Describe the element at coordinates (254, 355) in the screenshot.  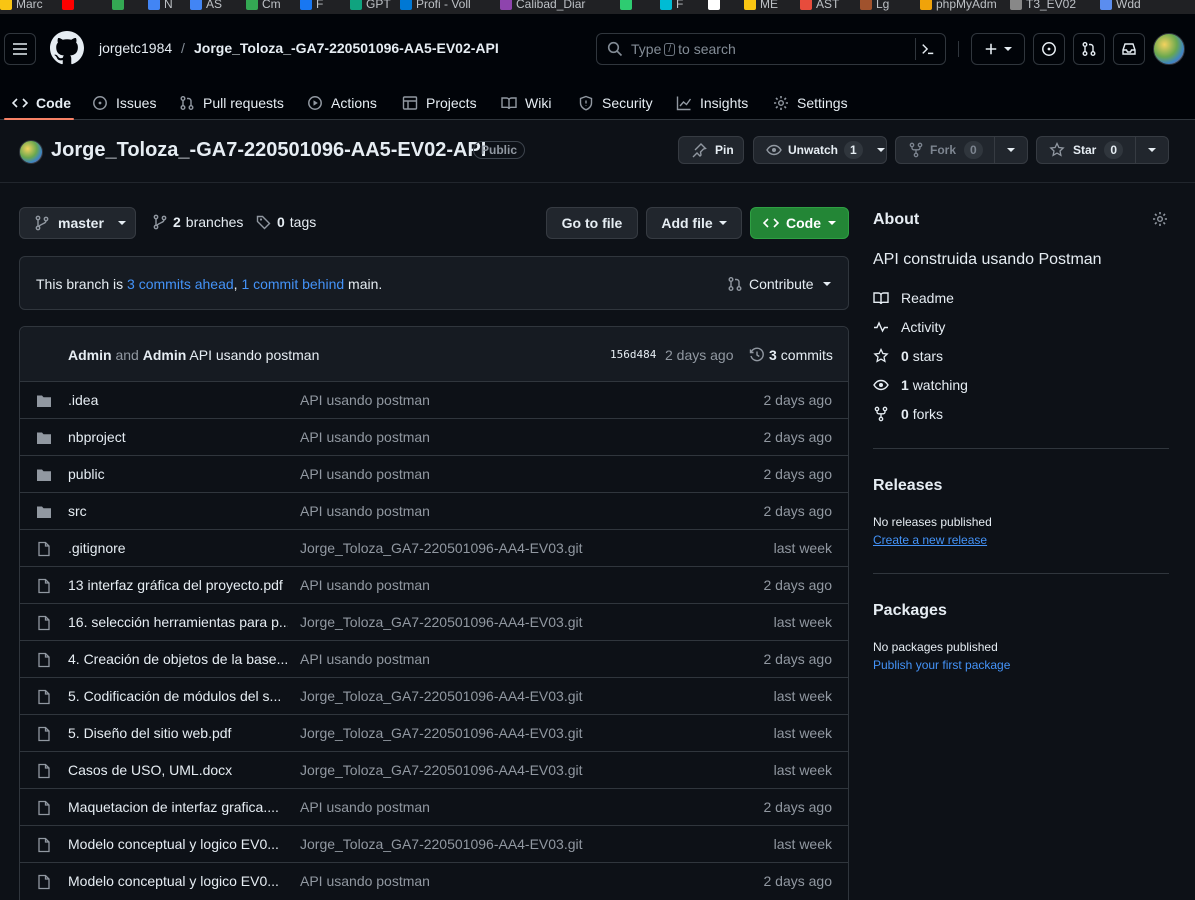
I see `commit-message: API usando postman` at that location.